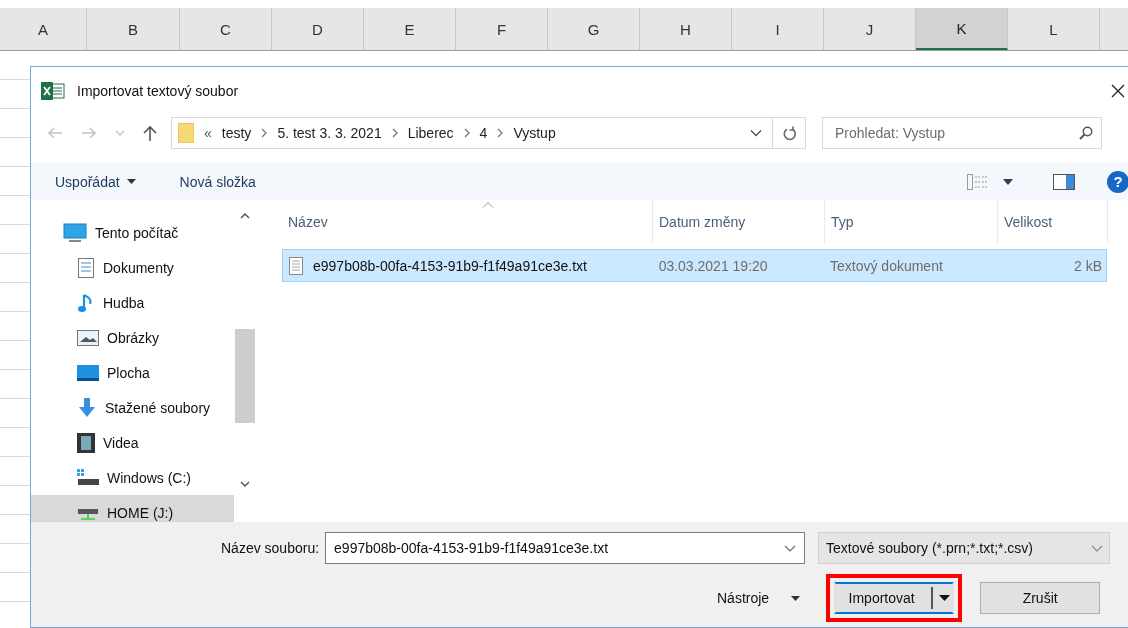  What do you see at coordinates (132, 372) in the screenshot?
I see `nav-item: Plocha` at bounding box center [132, 372].